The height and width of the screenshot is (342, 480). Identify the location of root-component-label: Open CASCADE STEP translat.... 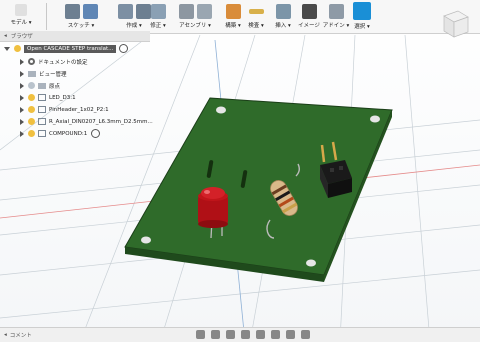
(70, 48).